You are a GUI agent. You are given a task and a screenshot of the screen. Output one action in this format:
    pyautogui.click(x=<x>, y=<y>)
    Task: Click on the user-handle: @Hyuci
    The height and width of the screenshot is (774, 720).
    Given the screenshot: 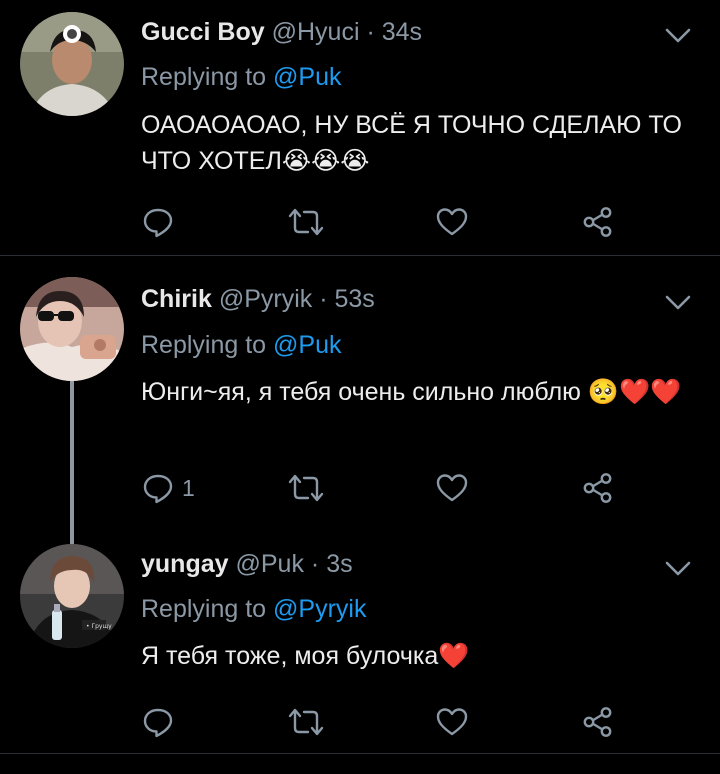 What is the action you would take?
    pyautogui.click(x=316, y=32)
    